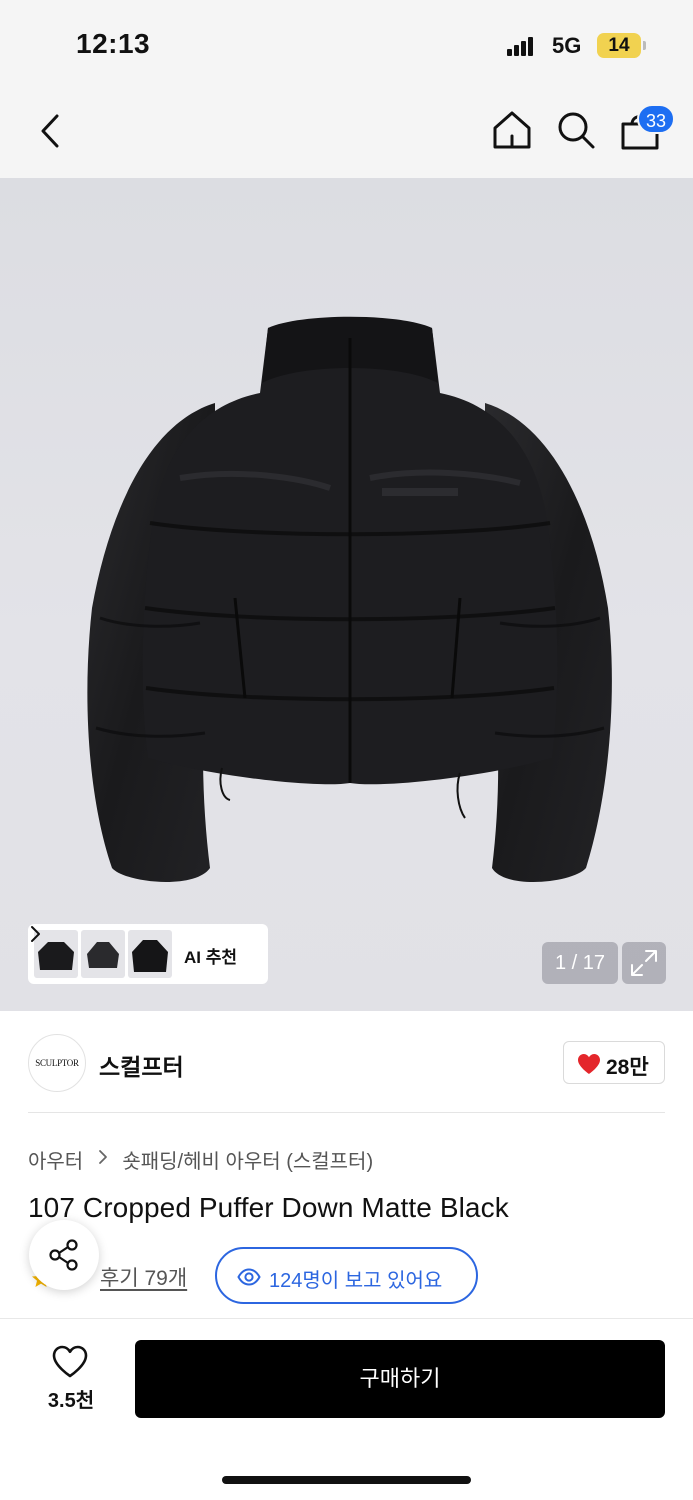  What do you see at coordinates (400, 1379) in the screenshot?
I see `buy-button: 구매하기` at bounding box center [400, 1379].